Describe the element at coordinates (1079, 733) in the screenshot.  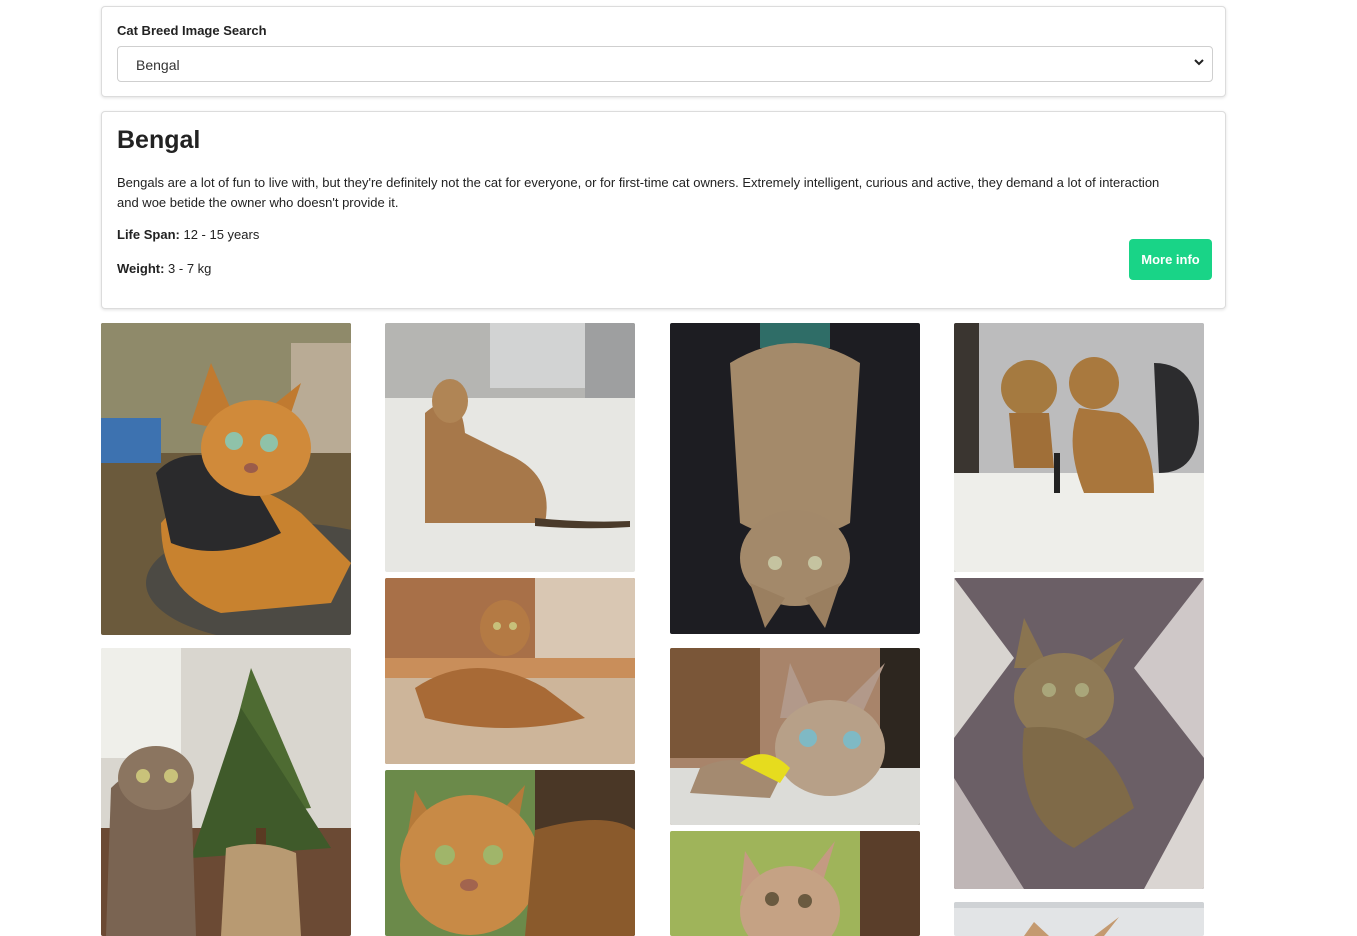
I see `cat-image-fur-blanket` at that location.